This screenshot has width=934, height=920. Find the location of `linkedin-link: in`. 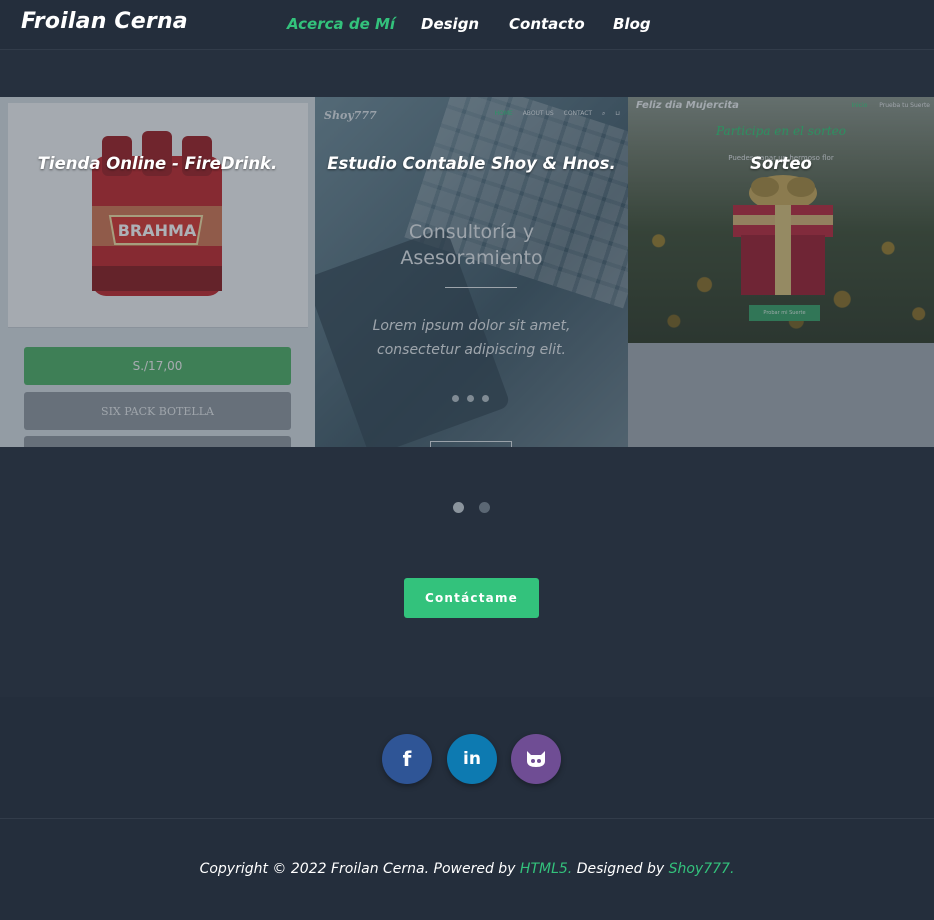

linkedin-link: in is located at coordinates (472, 759).